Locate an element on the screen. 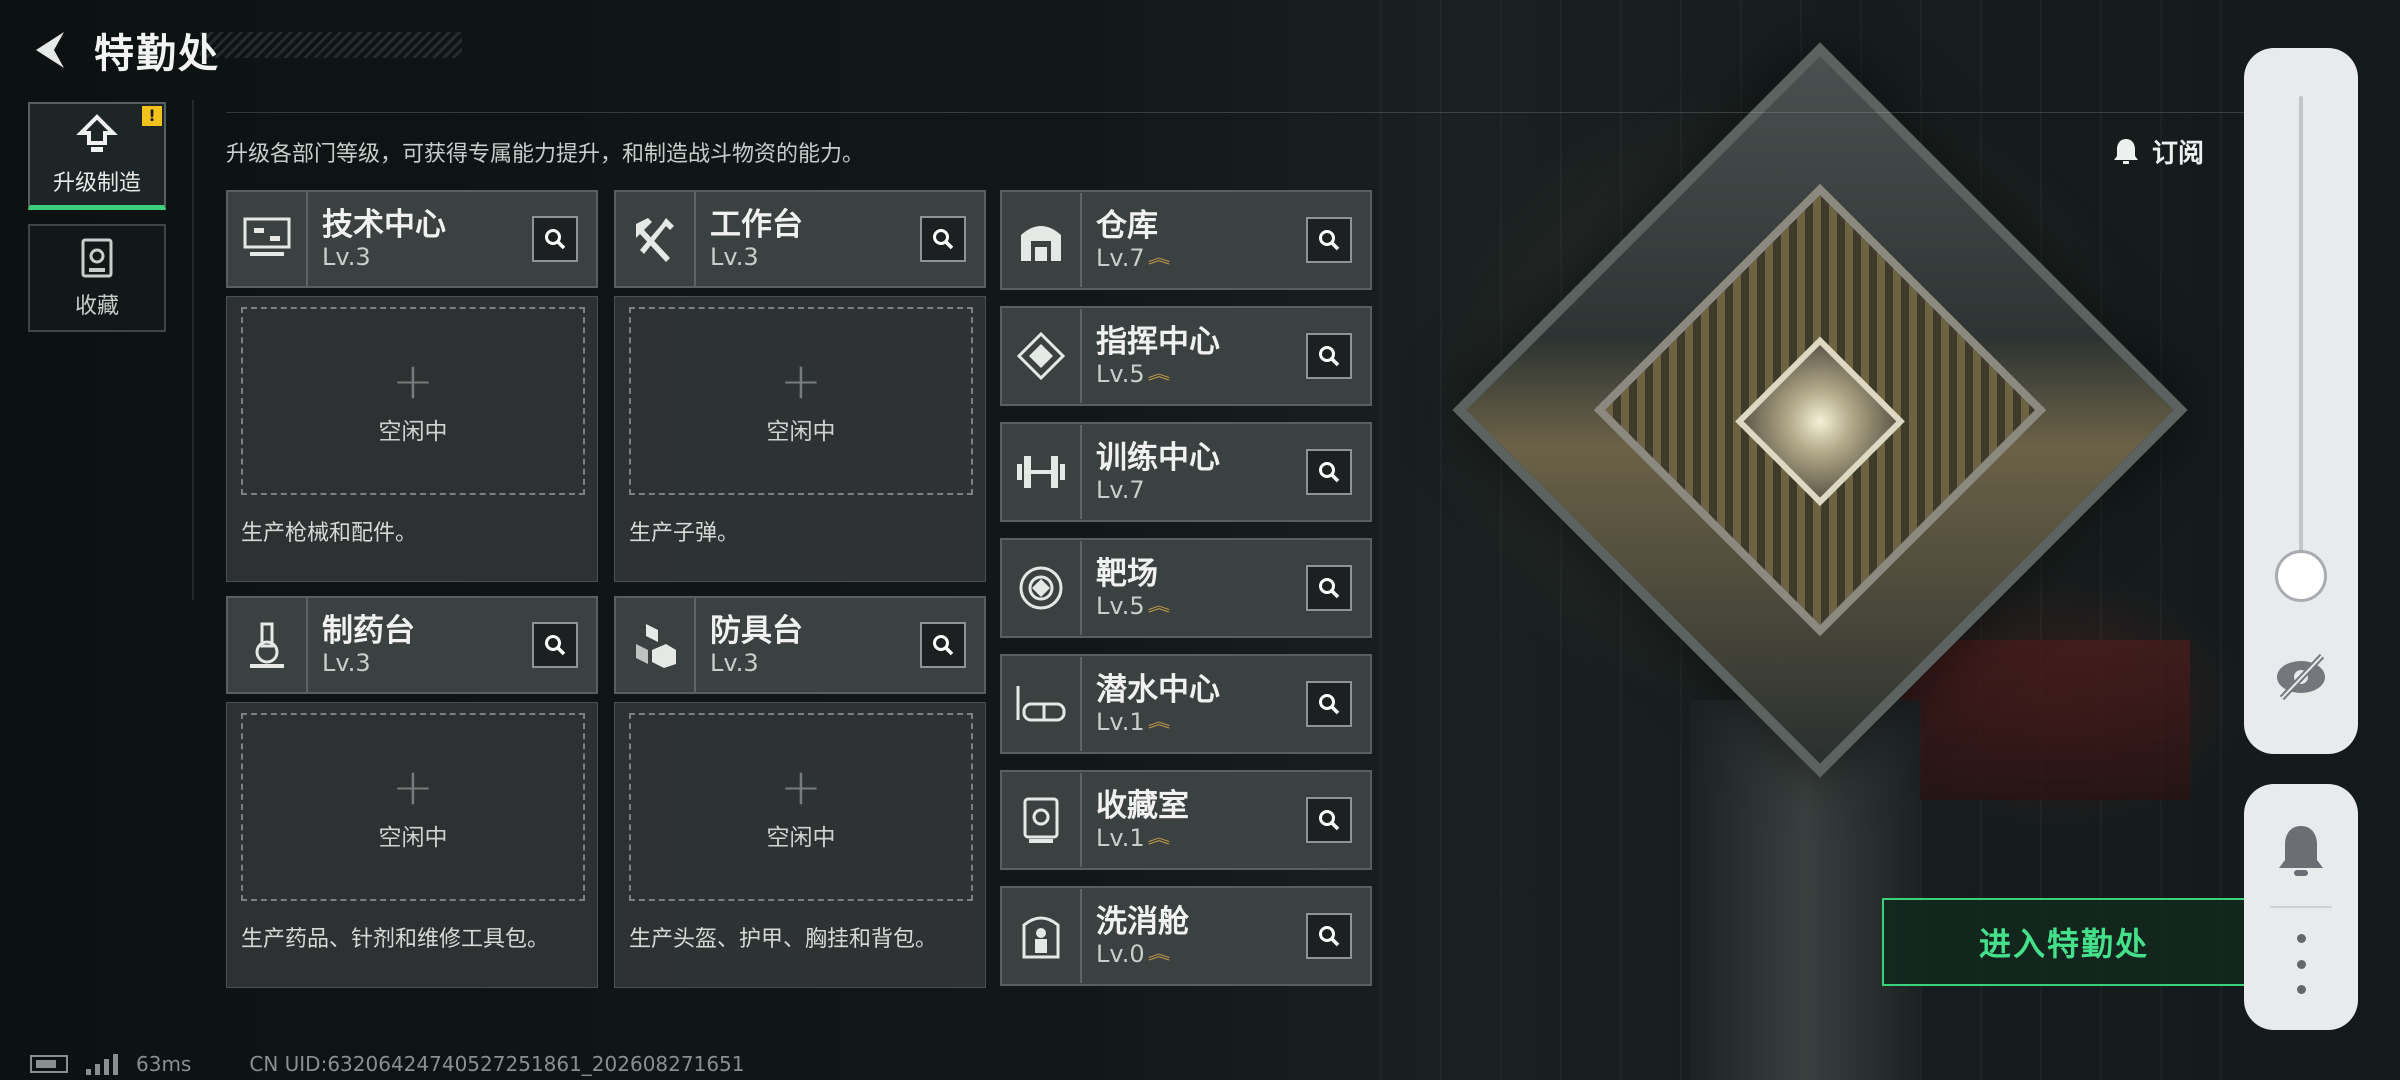 This screenshot has width=2400, height=1080. diving-mask-icon is located at coordinates (1041, 704).